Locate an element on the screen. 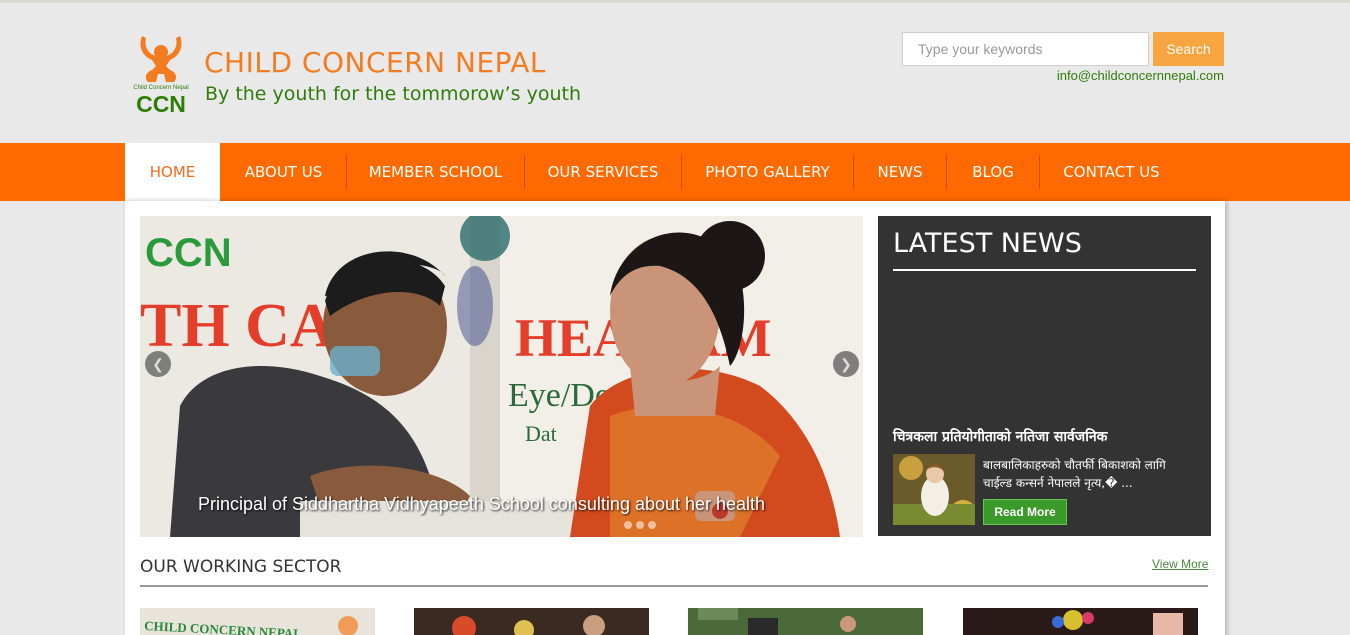  site-title: CHILD CONCERN NEPAL is located at coordinates (375, 62).